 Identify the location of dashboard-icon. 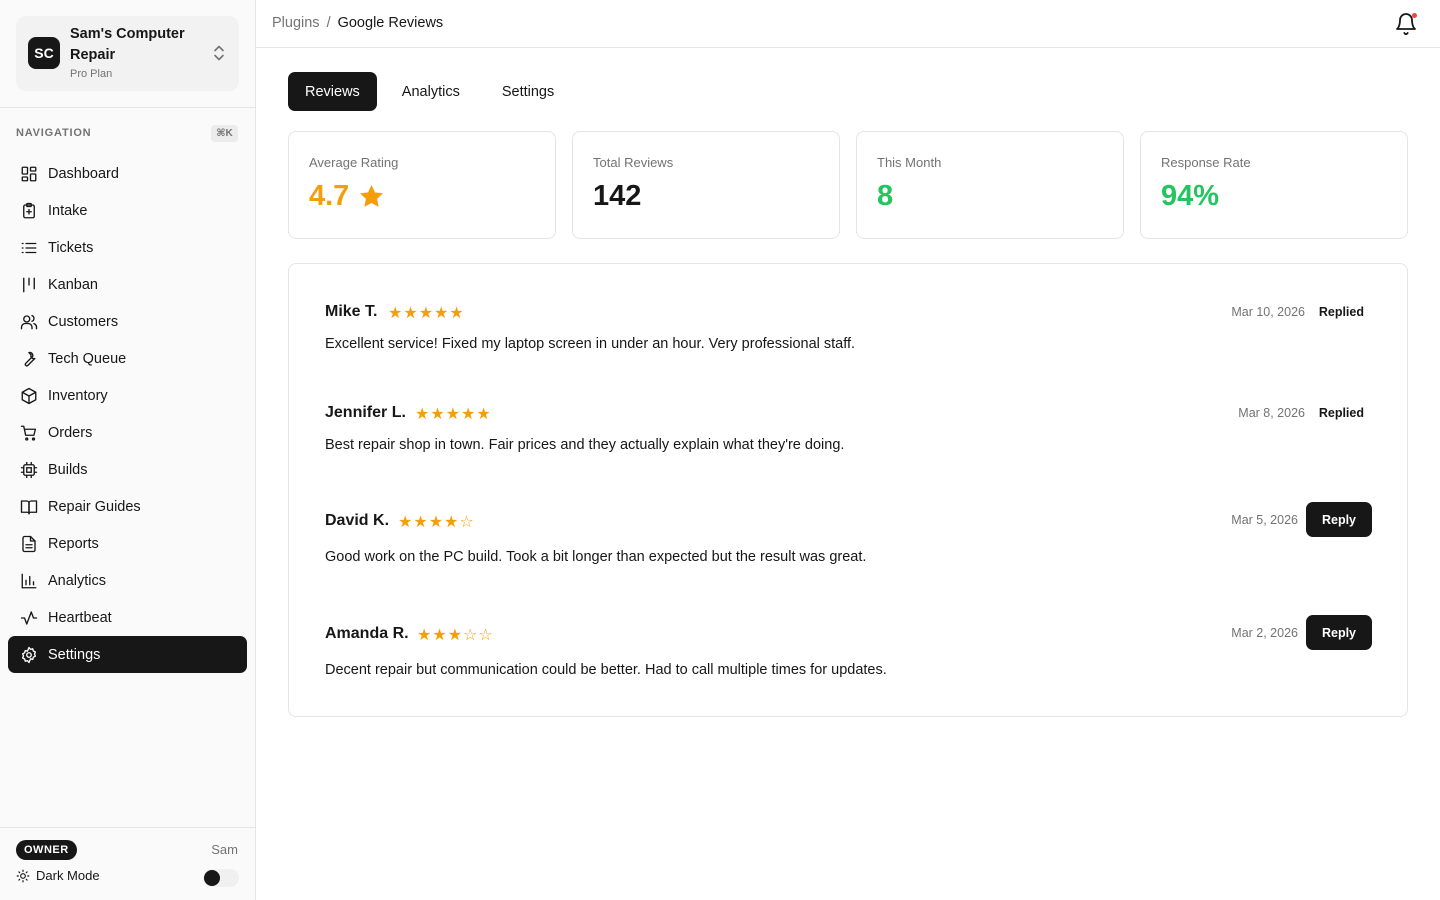
(29, 174).